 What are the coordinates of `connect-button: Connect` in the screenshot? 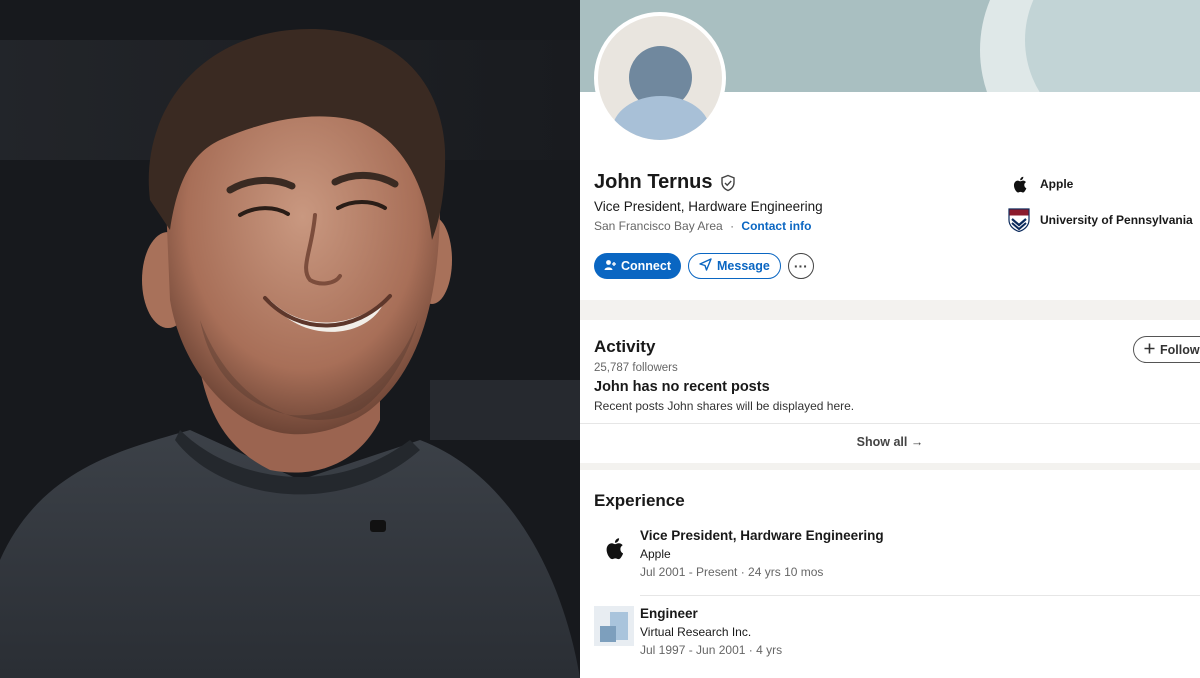 It's located at (637, 266).